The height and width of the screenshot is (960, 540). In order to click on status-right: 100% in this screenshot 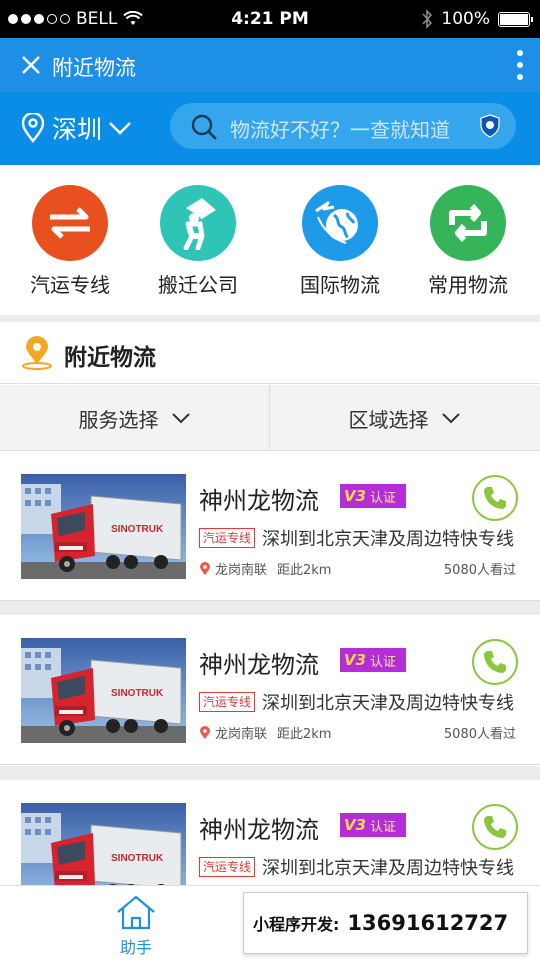, I will do `click(477, 19)`.